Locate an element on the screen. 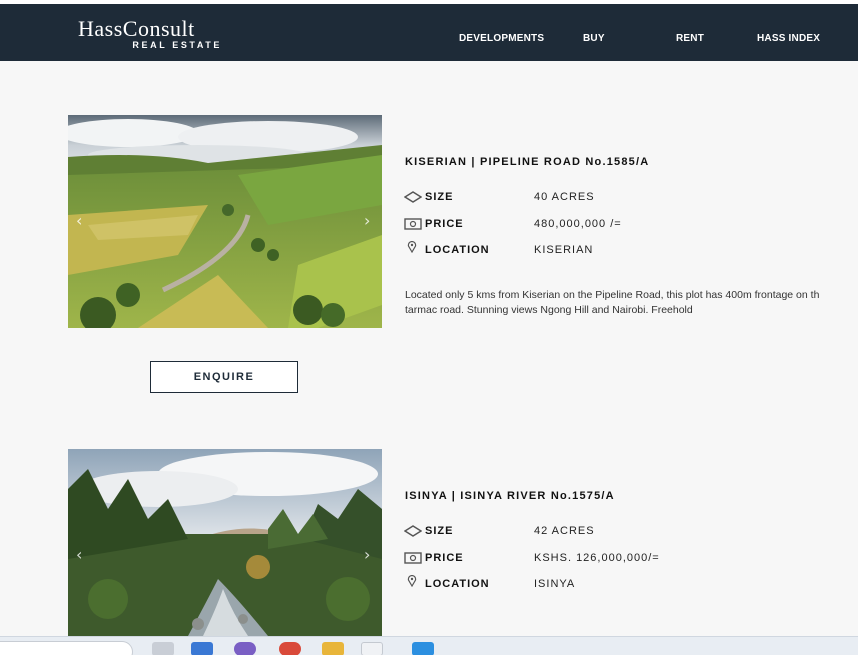  listing-2-location-value: ISINYA is located at coordinates (555, 584).